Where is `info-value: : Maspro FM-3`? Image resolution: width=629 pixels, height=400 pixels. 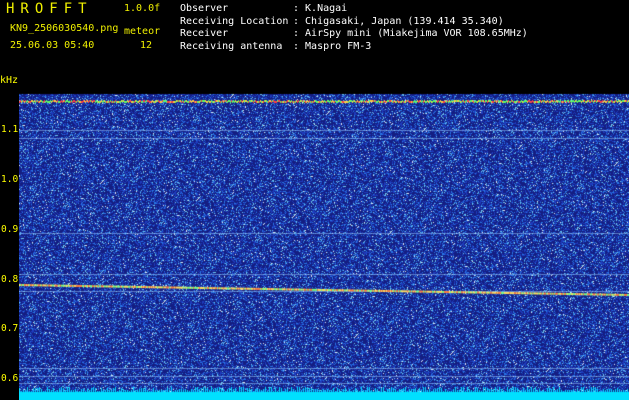 info-value: : Maspro FM-3 is located at coordinates (332, 46).